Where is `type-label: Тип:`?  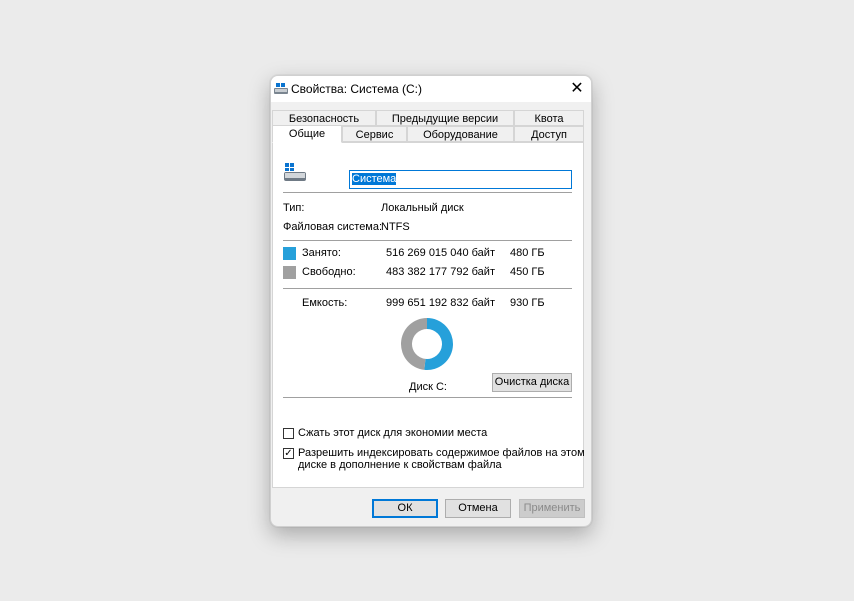
type-label: Тип: is located at coordinates (294, 208).